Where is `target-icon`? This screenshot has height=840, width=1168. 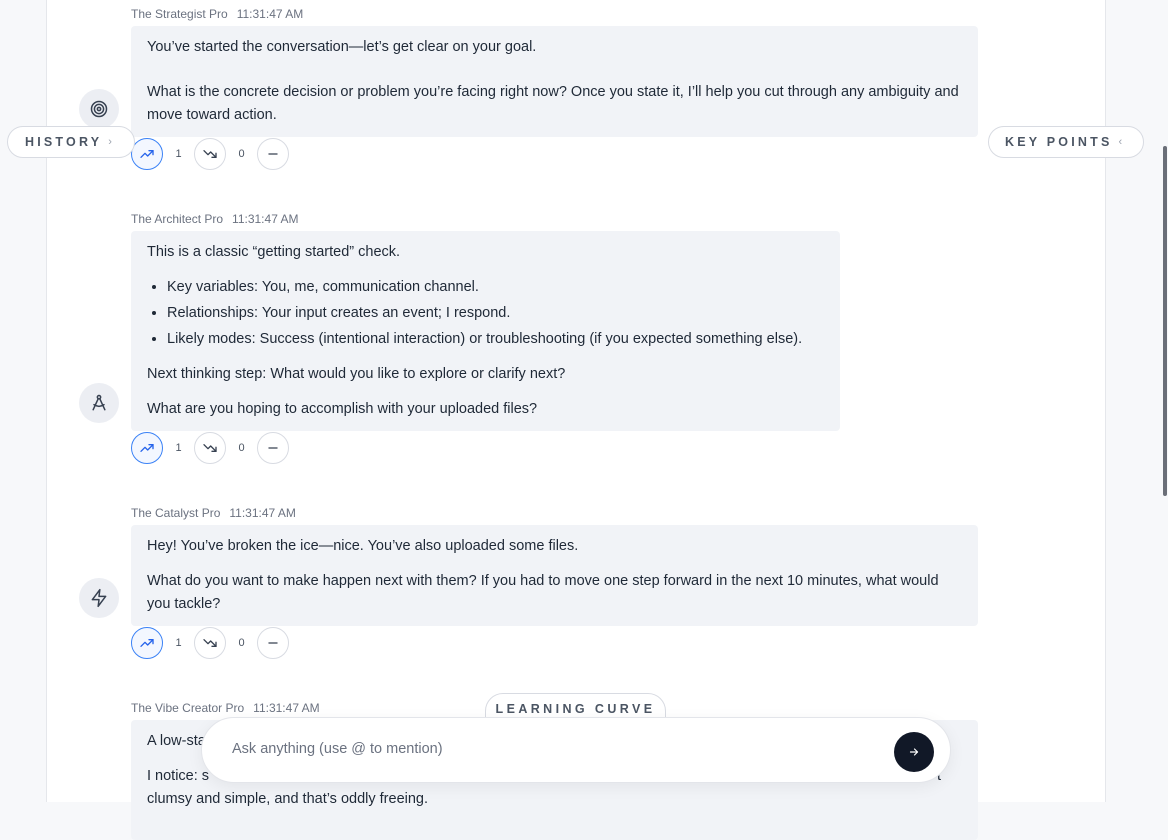
target-icon is located at coordinates (99, 109).